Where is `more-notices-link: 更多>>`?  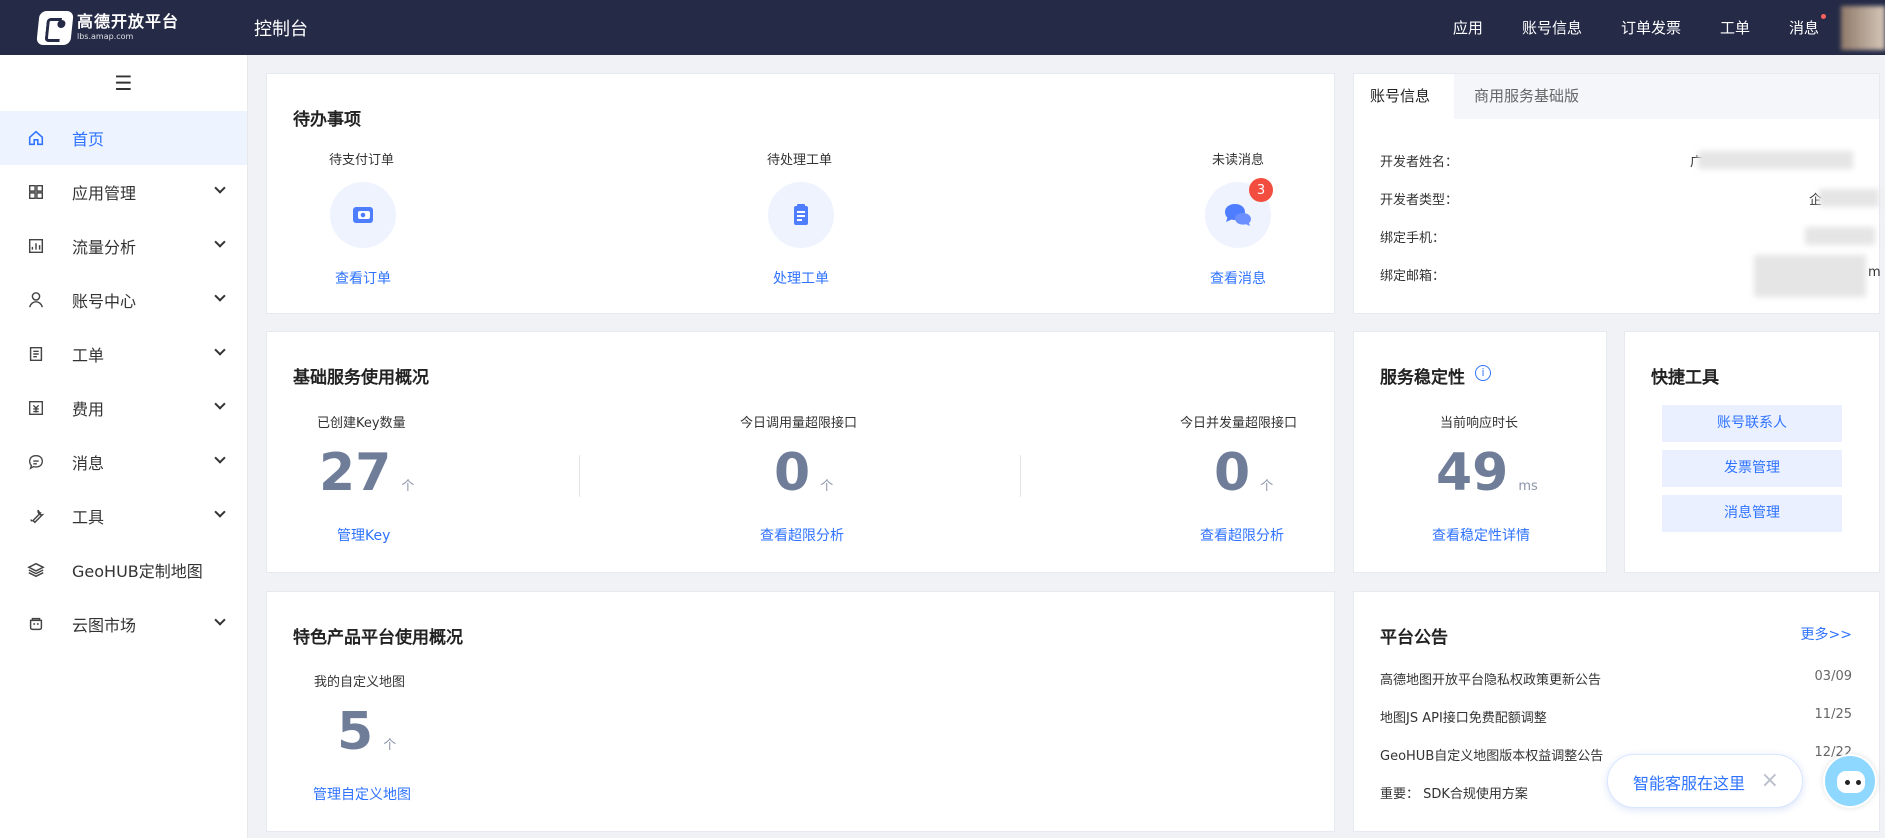
more-notices-link: 更多>> is located at coordinates (1826, 634).